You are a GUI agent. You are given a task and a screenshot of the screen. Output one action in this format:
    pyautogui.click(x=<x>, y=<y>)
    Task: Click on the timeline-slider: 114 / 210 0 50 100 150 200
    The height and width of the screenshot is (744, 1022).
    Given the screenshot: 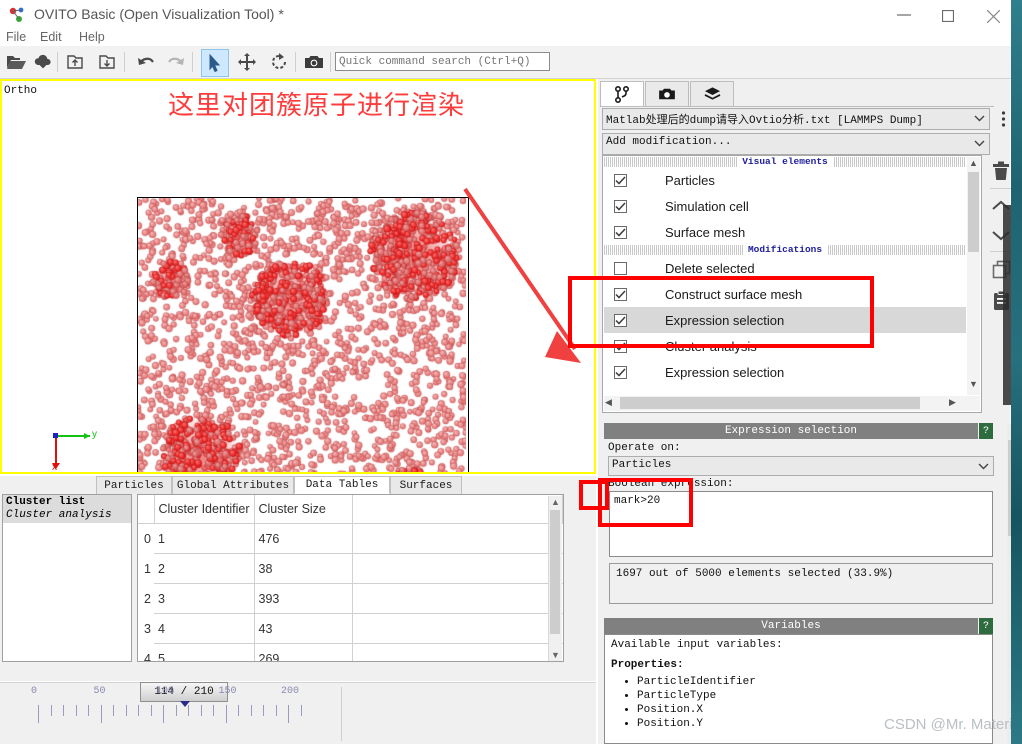 What is the action you would take?
    pyautogui.click(x=170, y=713)
    